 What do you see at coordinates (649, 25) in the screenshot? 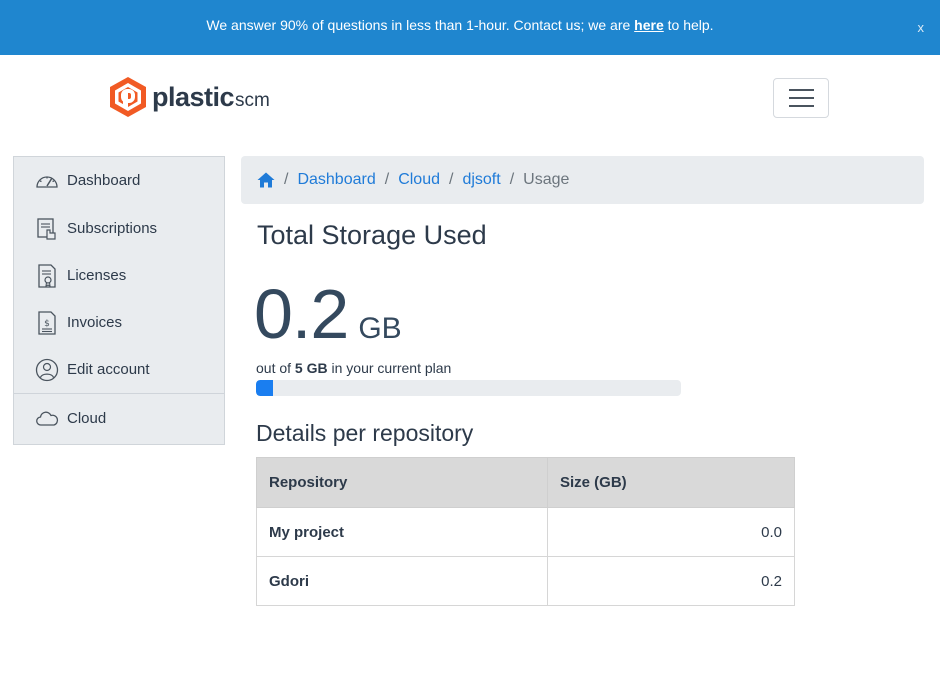
I see `banner-help-link: here` at bounding box center [649, 25].